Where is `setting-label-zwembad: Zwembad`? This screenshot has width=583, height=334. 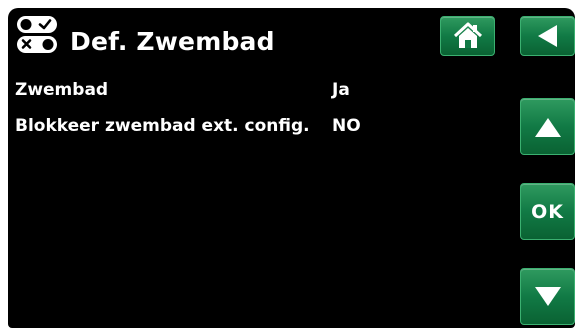 setting-label-zwembad: Zwembad is located at coordinates (61, 90).